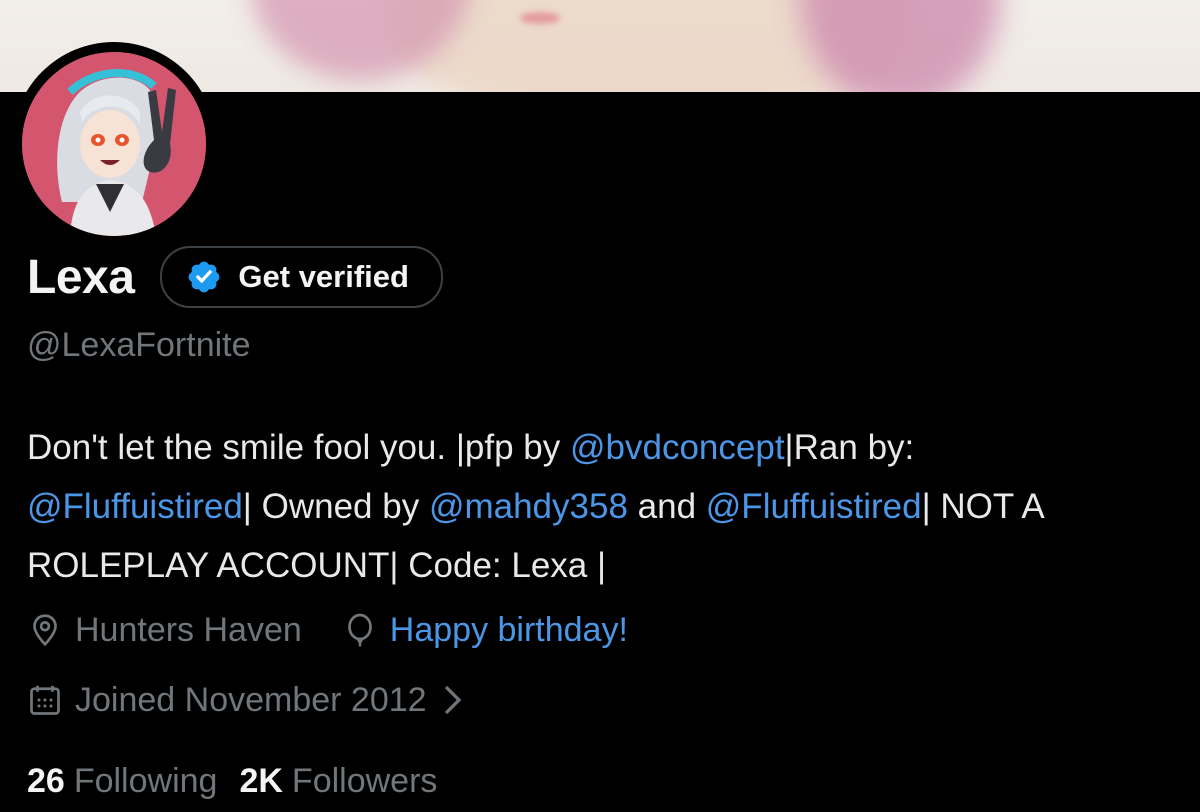  I want to click on bio-text: | Owned by, so click(335, 506).